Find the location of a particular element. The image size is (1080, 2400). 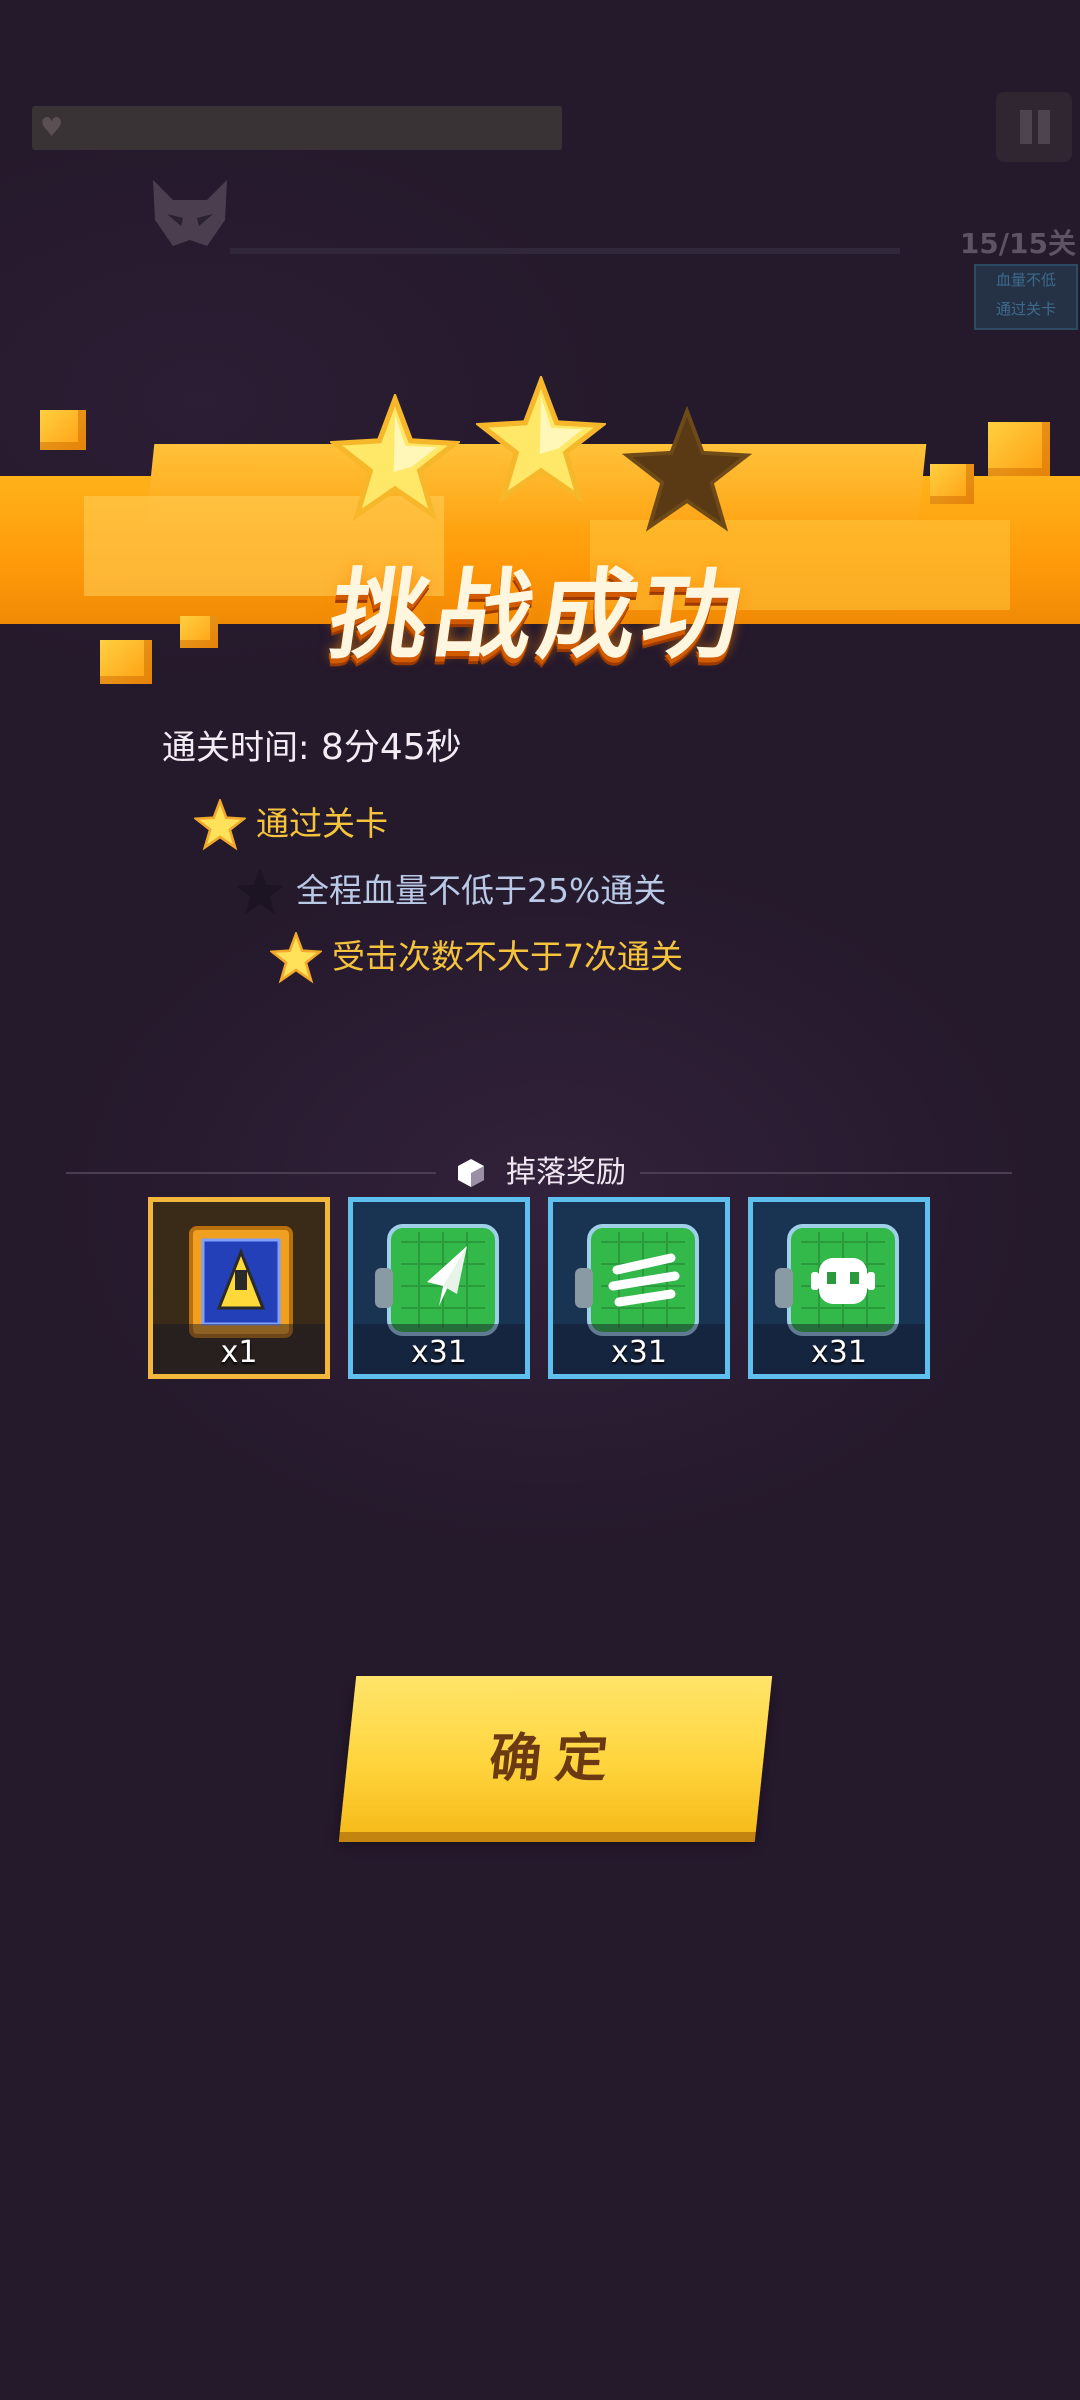

reward-item-1: x1 is located at coordinates (239, 1288).